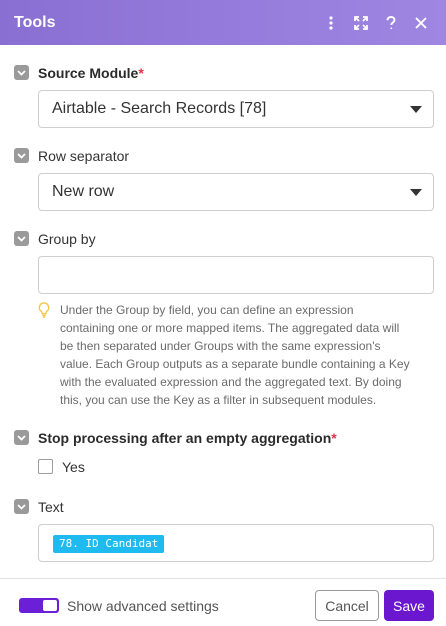 The height and width of the screenshot is (626, 446). I want to click on source-module-label: Source Module*, so click(91, 73).